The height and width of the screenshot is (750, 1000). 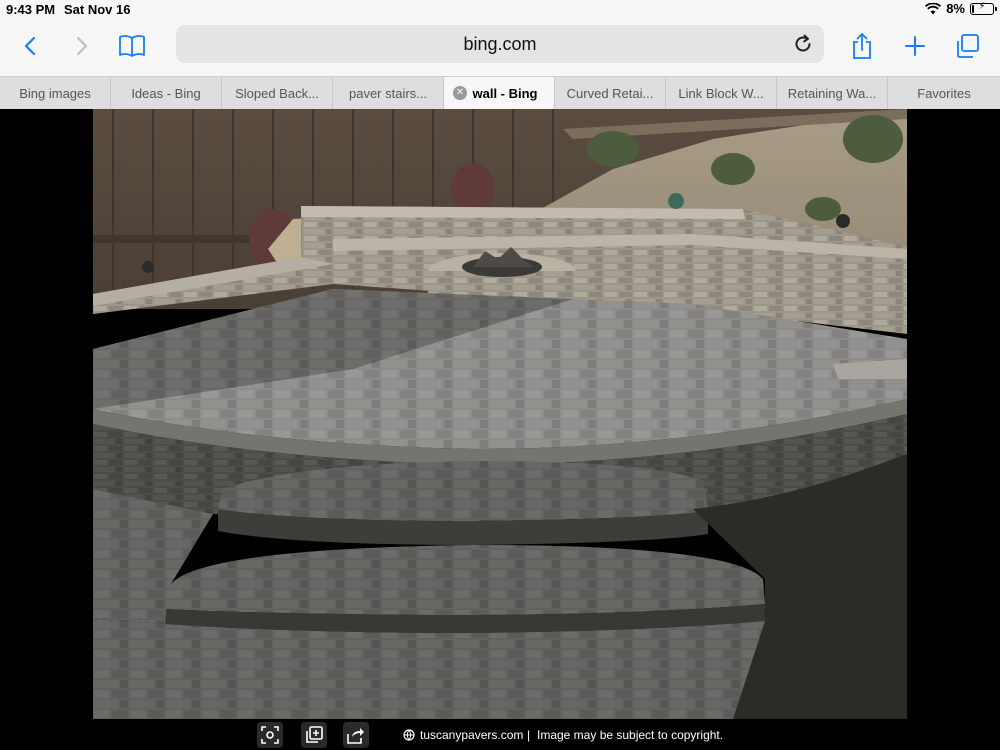 I want to click on tabs-overview-icon, so click(x=968, y=46).